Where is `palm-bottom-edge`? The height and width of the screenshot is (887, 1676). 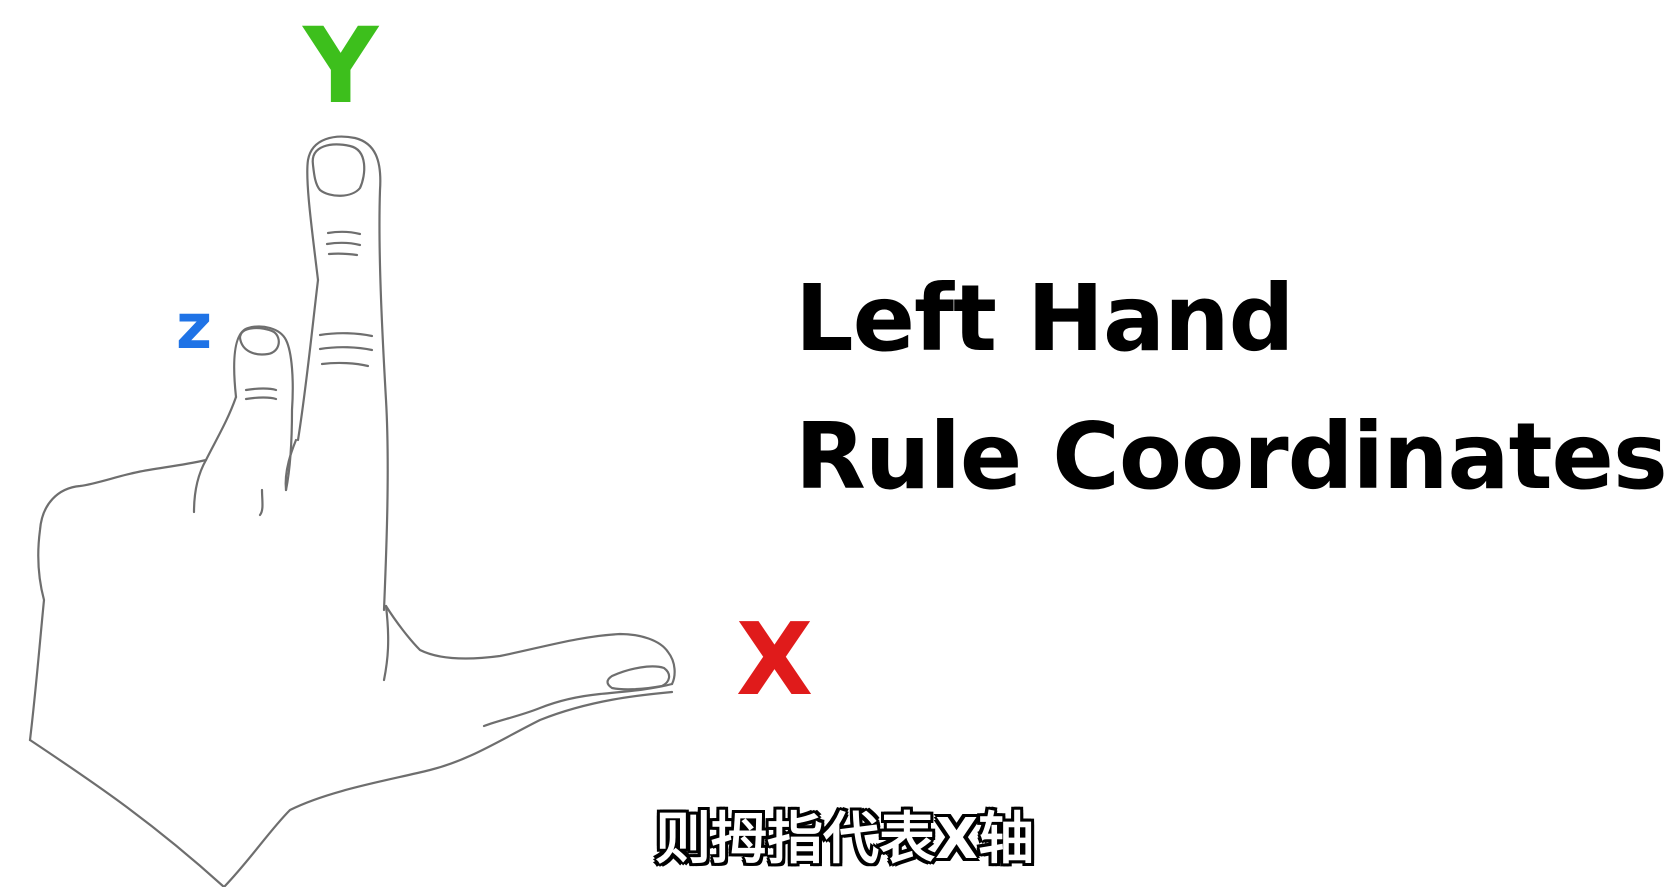
palm-bottom-edge is located at coordinates (127, 812).